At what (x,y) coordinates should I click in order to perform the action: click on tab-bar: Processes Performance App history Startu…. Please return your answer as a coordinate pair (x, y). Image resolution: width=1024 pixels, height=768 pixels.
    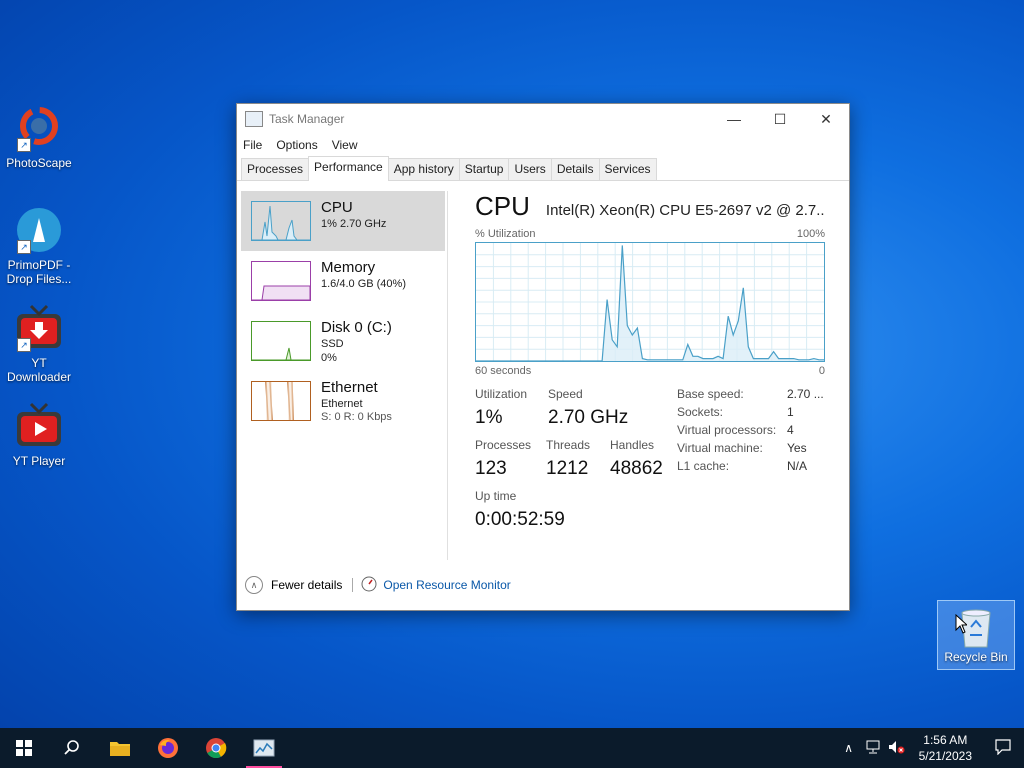
    Looking at the image, I should click on (543, 168).